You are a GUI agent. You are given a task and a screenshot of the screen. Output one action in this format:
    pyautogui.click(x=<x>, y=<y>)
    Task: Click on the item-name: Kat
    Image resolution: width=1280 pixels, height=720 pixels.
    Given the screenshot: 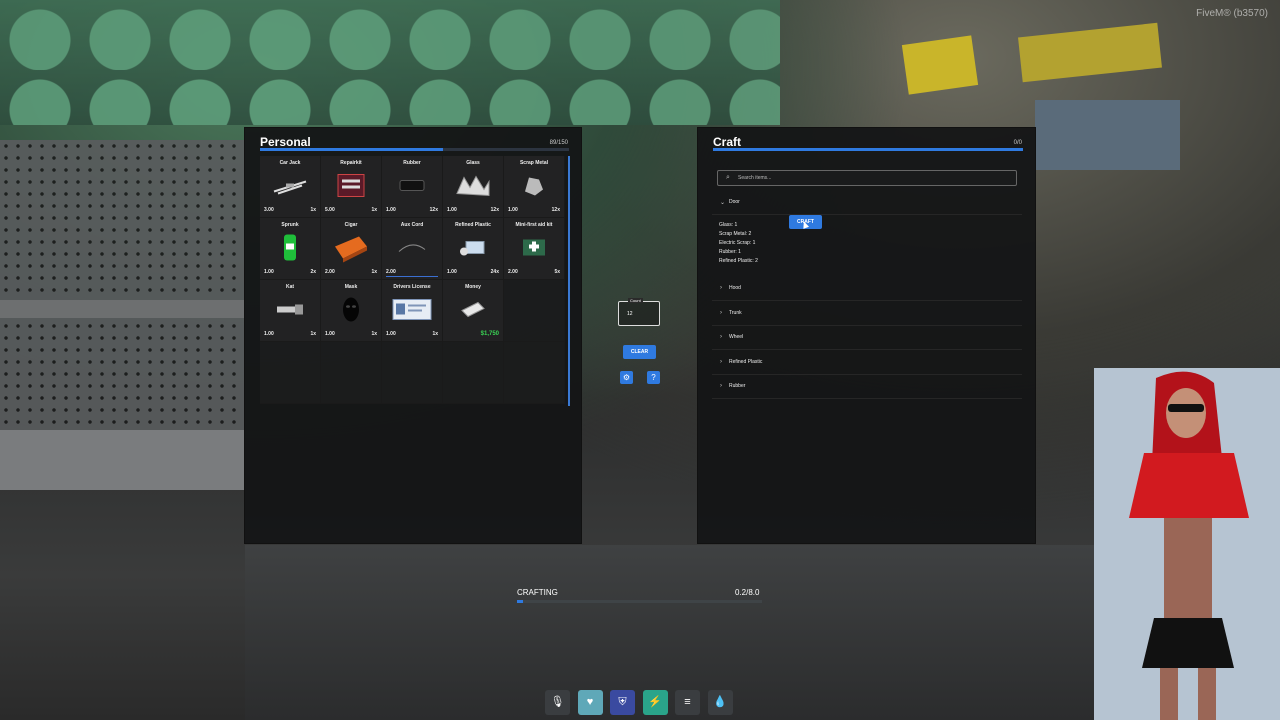 What is the action you would take?
    pyautogui.click(x=290, y=287)
    